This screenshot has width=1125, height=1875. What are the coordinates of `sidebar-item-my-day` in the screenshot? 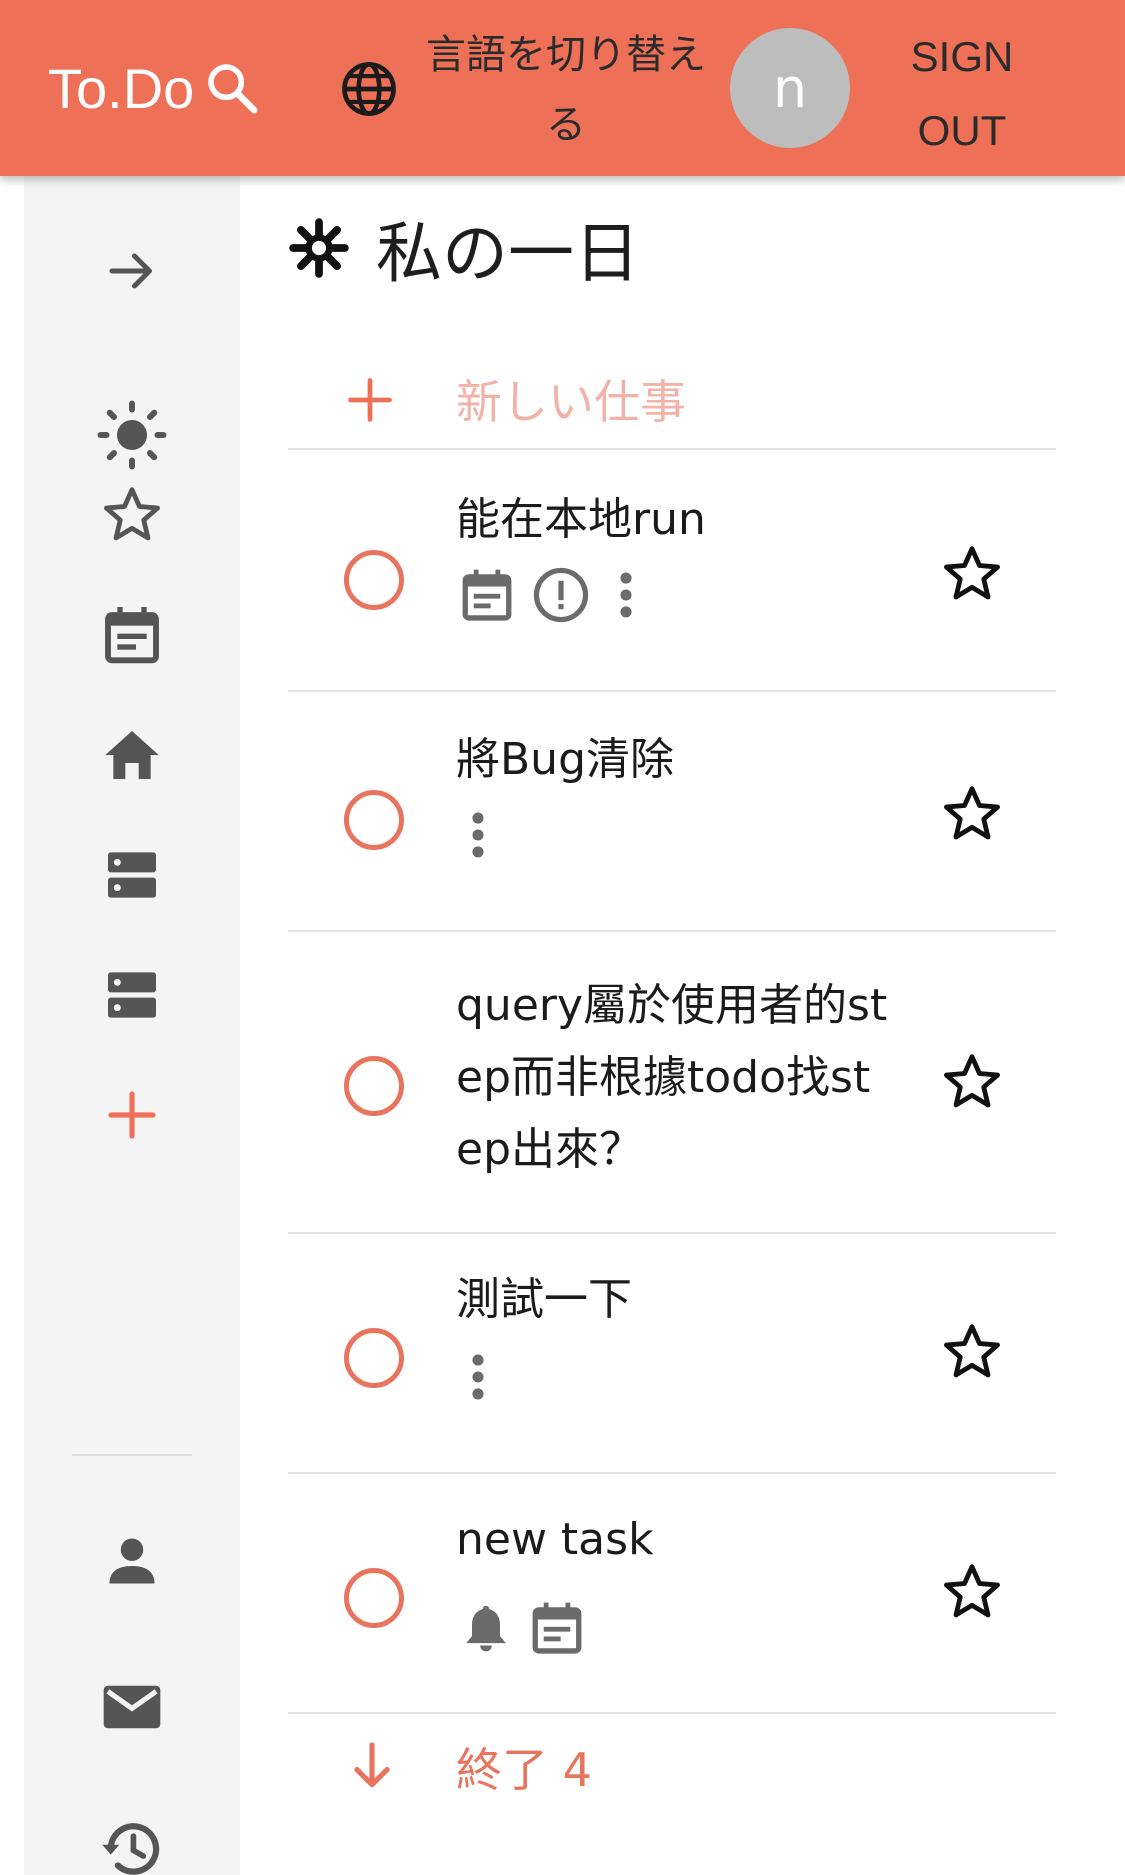 It's located at (132, 435).